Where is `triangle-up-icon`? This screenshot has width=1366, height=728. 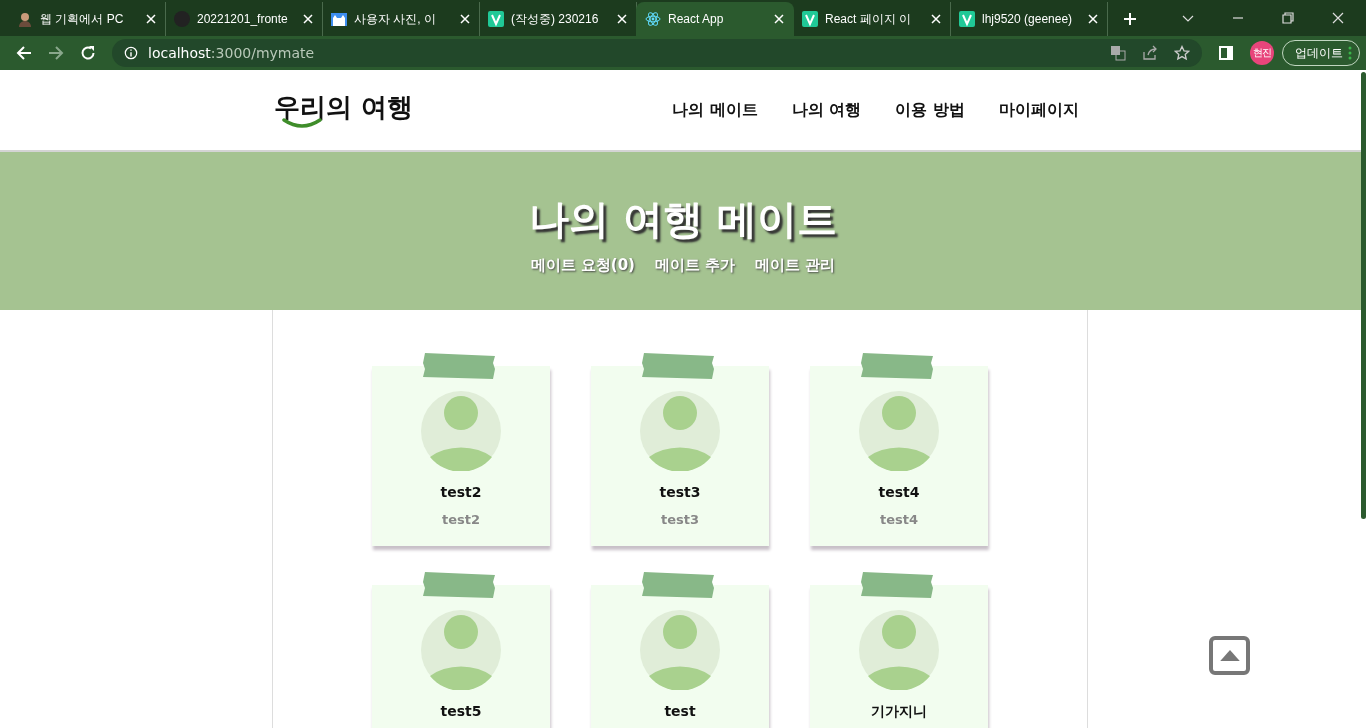
triangle-up-icon is located at coordinates (1229, 655).